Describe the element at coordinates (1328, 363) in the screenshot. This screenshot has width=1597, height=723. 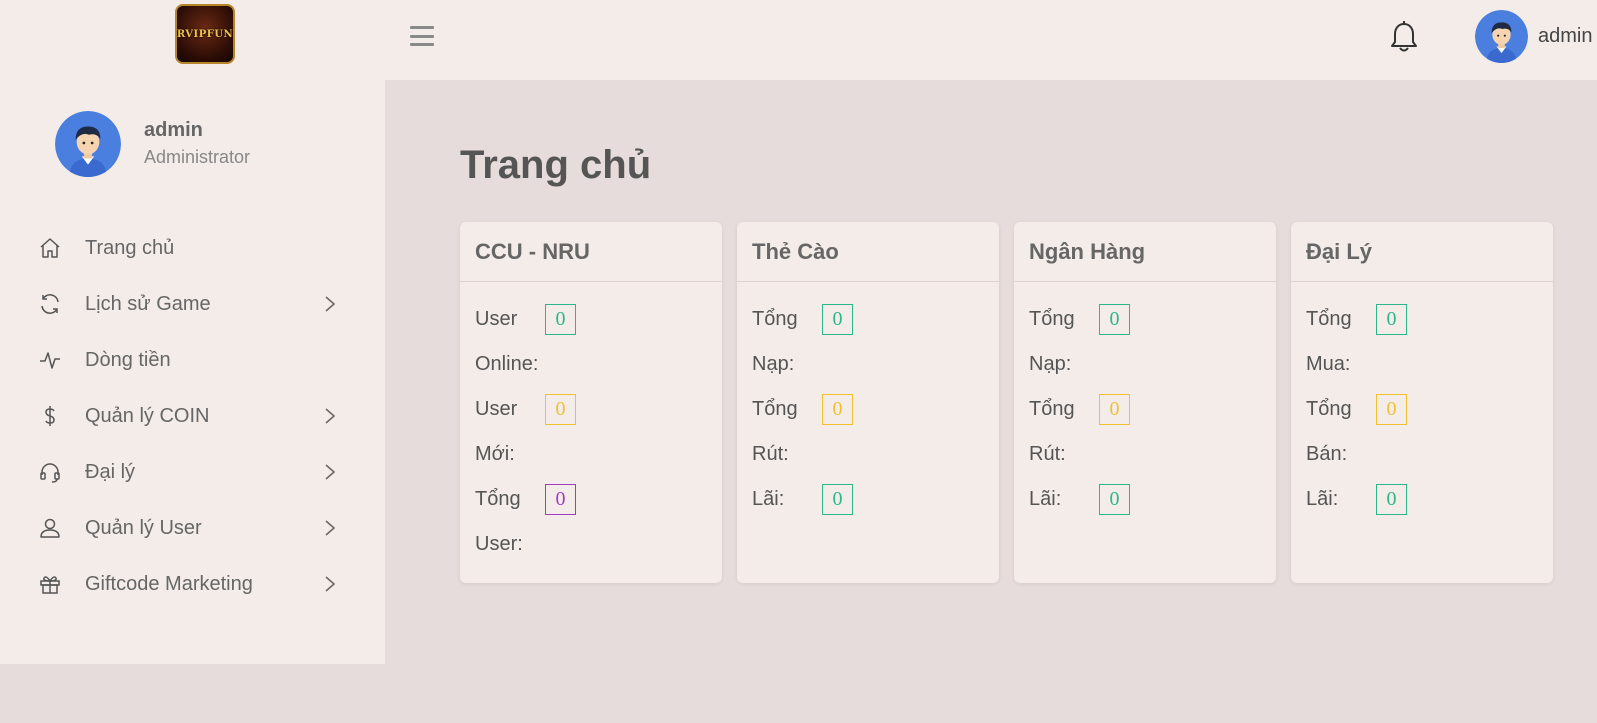
I see `stat-label: Mua:` at that location.